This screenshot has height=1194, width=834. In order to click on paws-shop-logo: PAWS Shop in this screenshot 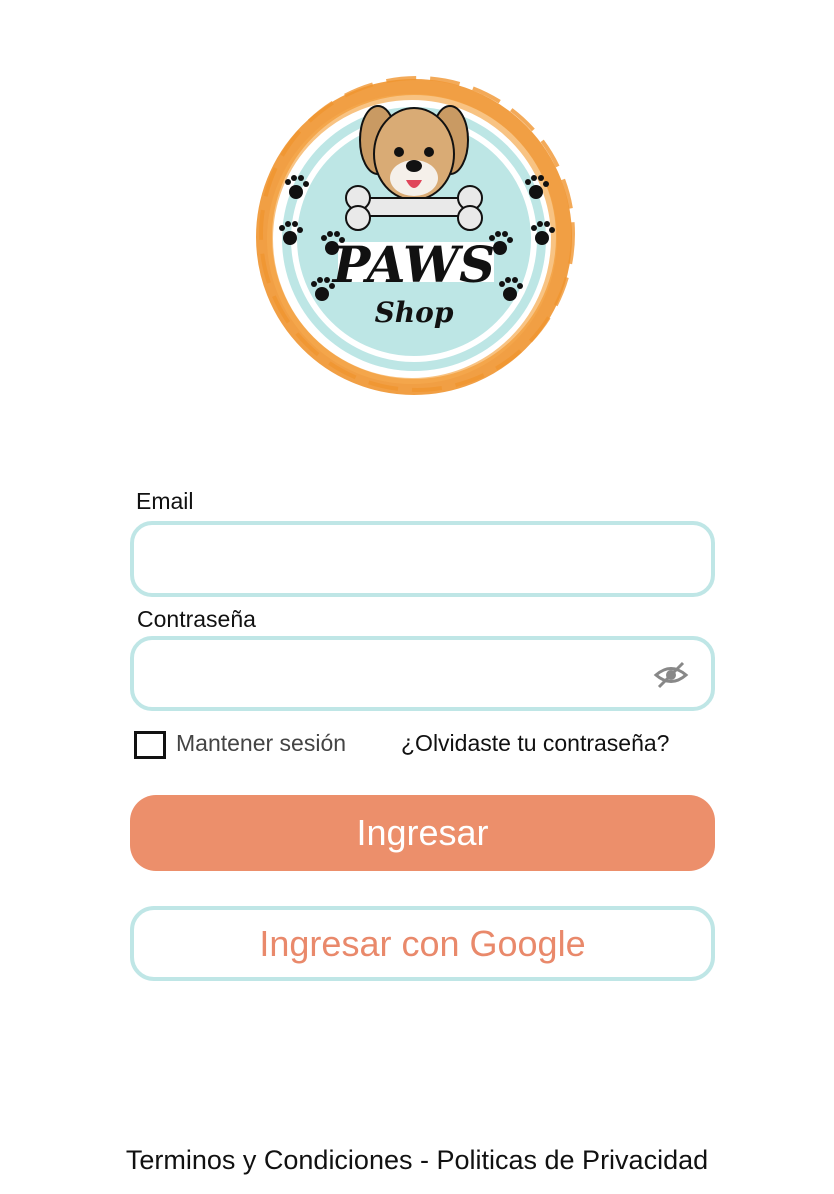, I will do `click(414, 237)`.